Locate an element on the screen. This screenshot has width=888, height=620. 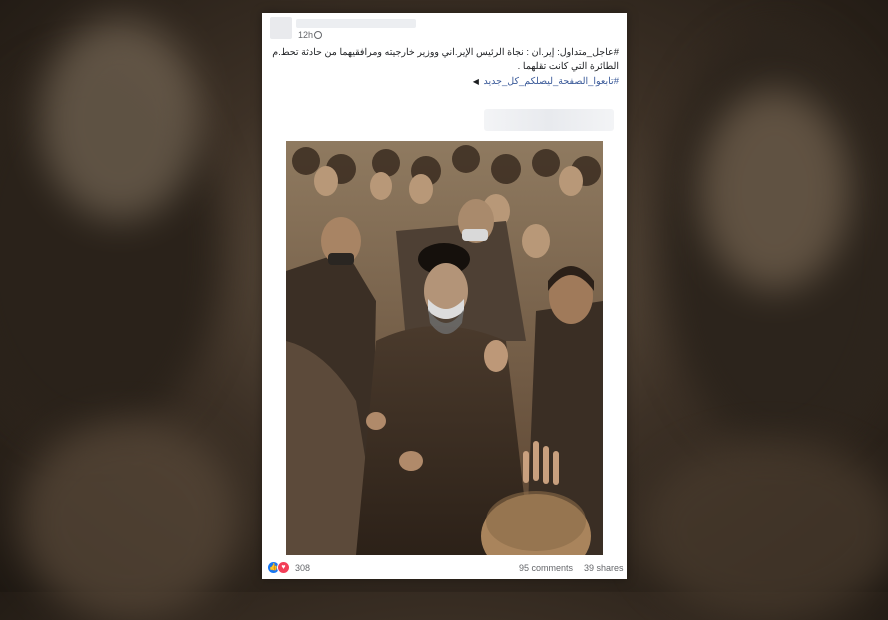
pointing-hand-icon: ◀ is located at coordinates (475, 81).